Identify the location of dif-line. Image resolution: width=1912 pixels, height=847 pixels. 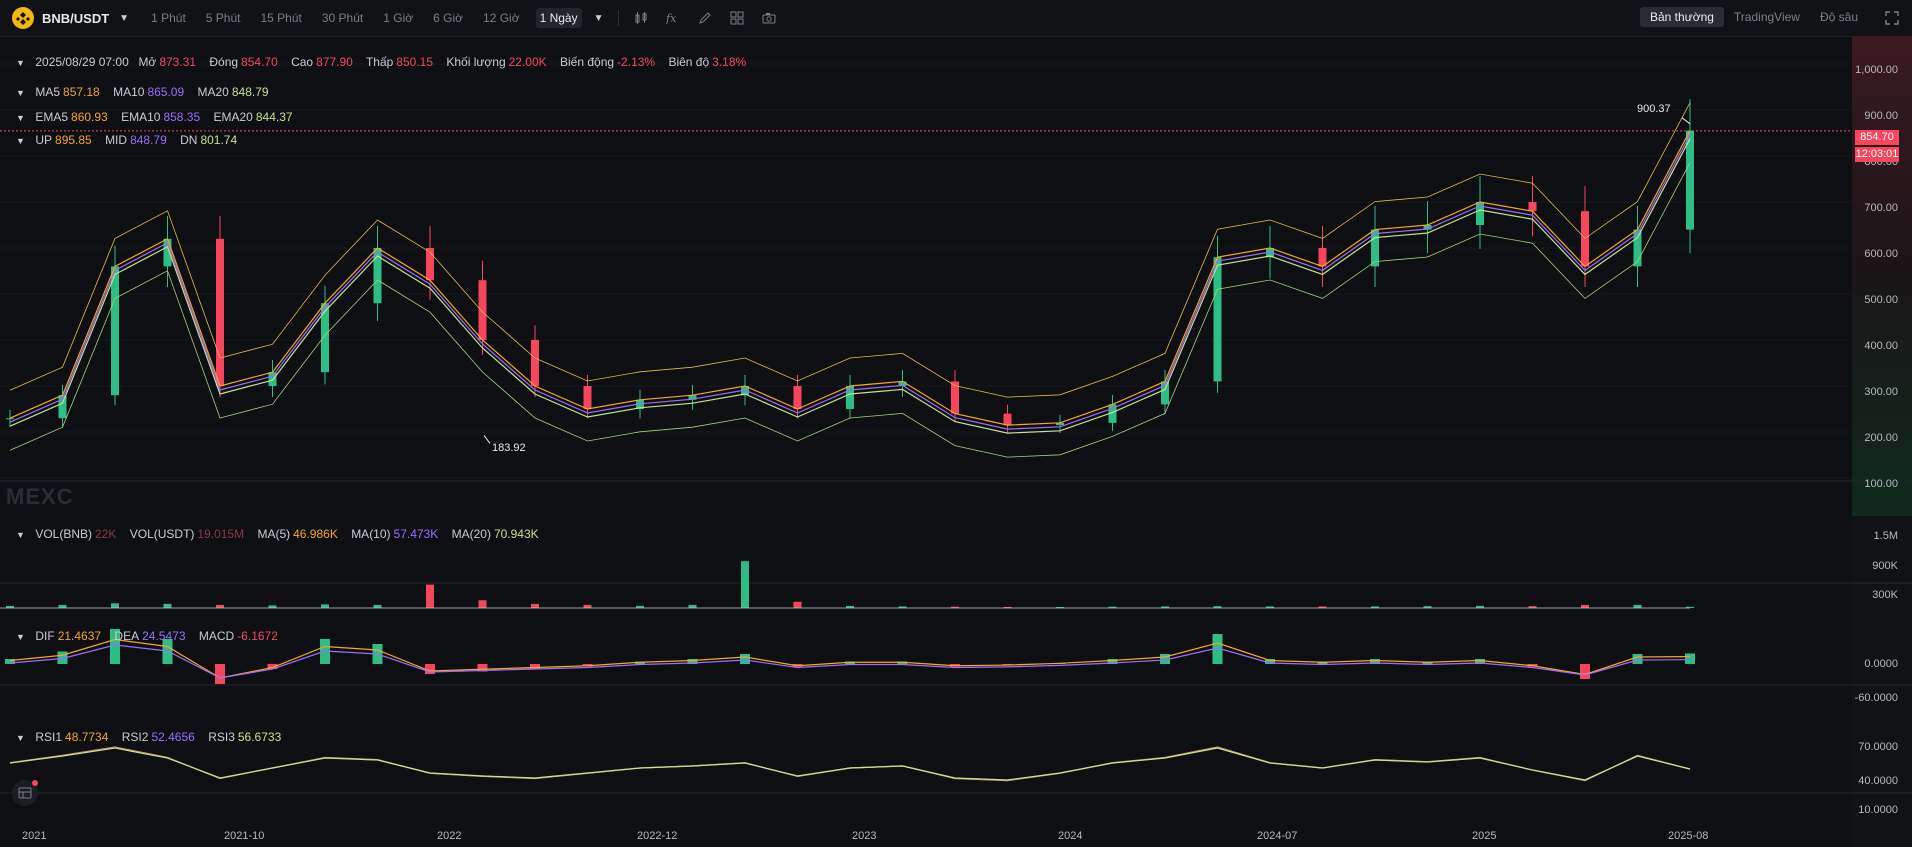
(850, 658).